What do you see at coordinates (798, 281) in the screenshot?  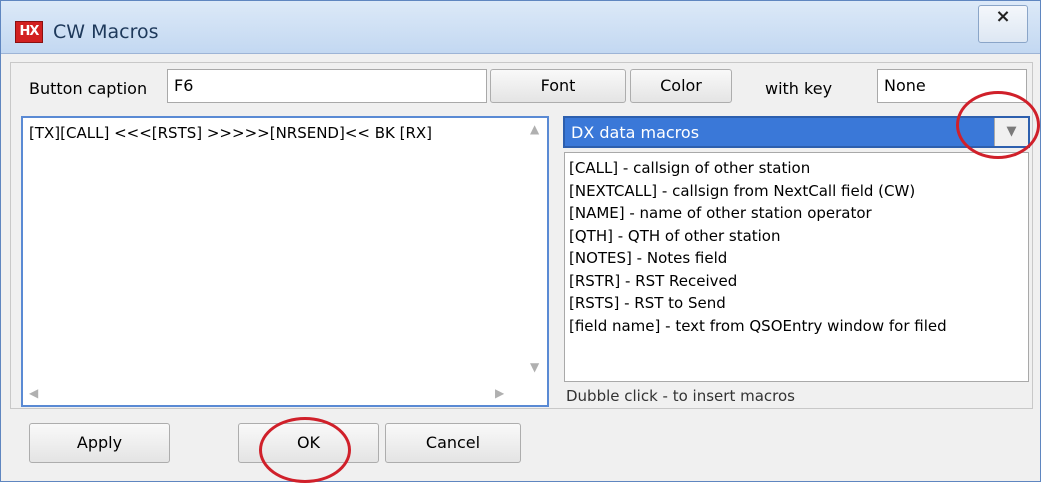 I see `macro-list-item: [RSTR] - RST Received` at bounding box center [798, 281].